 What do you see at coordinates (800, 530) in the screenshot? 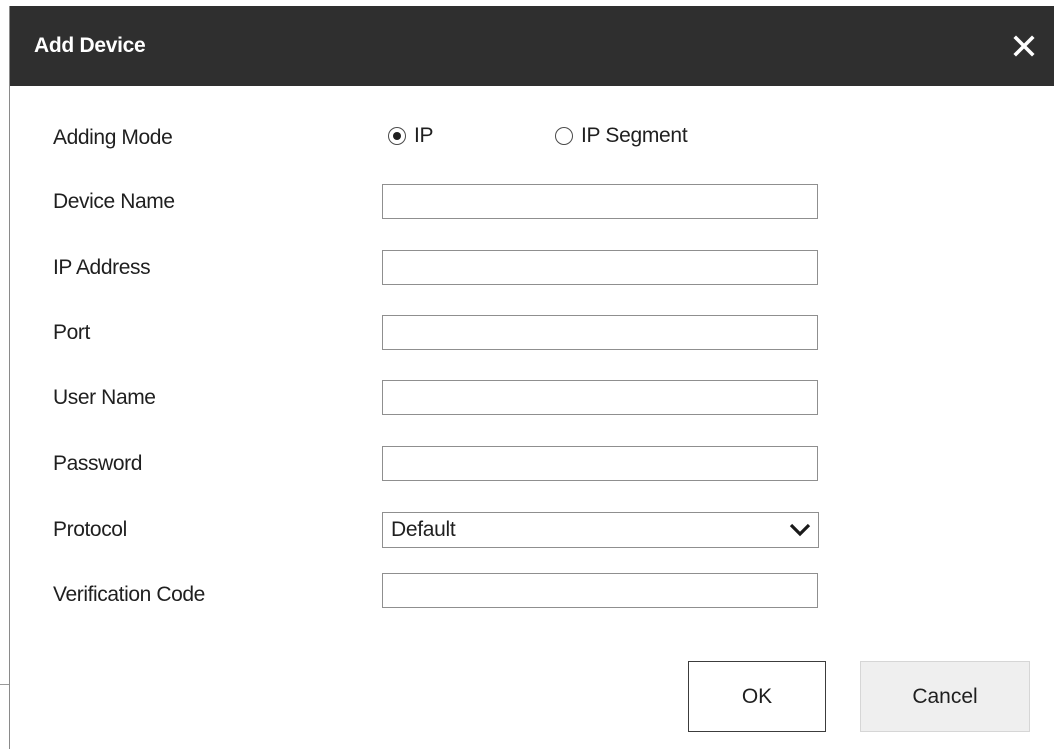
I see `chevron-down-icon` at bounding box center [800, 530].